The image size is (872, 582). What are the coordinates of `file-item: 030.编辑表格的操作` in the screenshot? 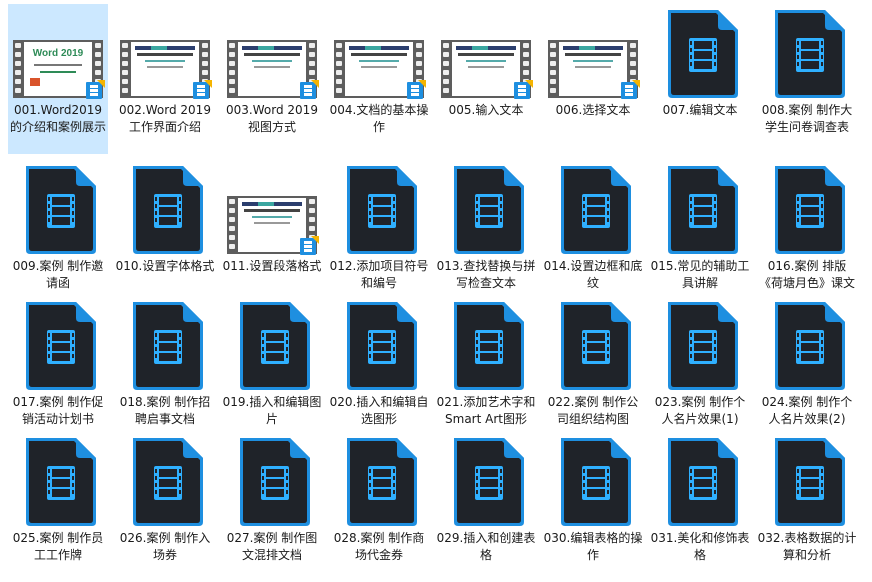 It's located at (593, 507).